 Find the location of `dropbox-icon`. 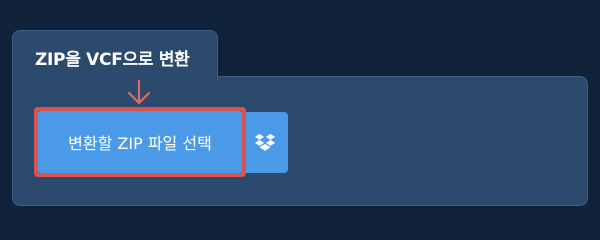

dropbox-icon is located at coordinates (265, 142).